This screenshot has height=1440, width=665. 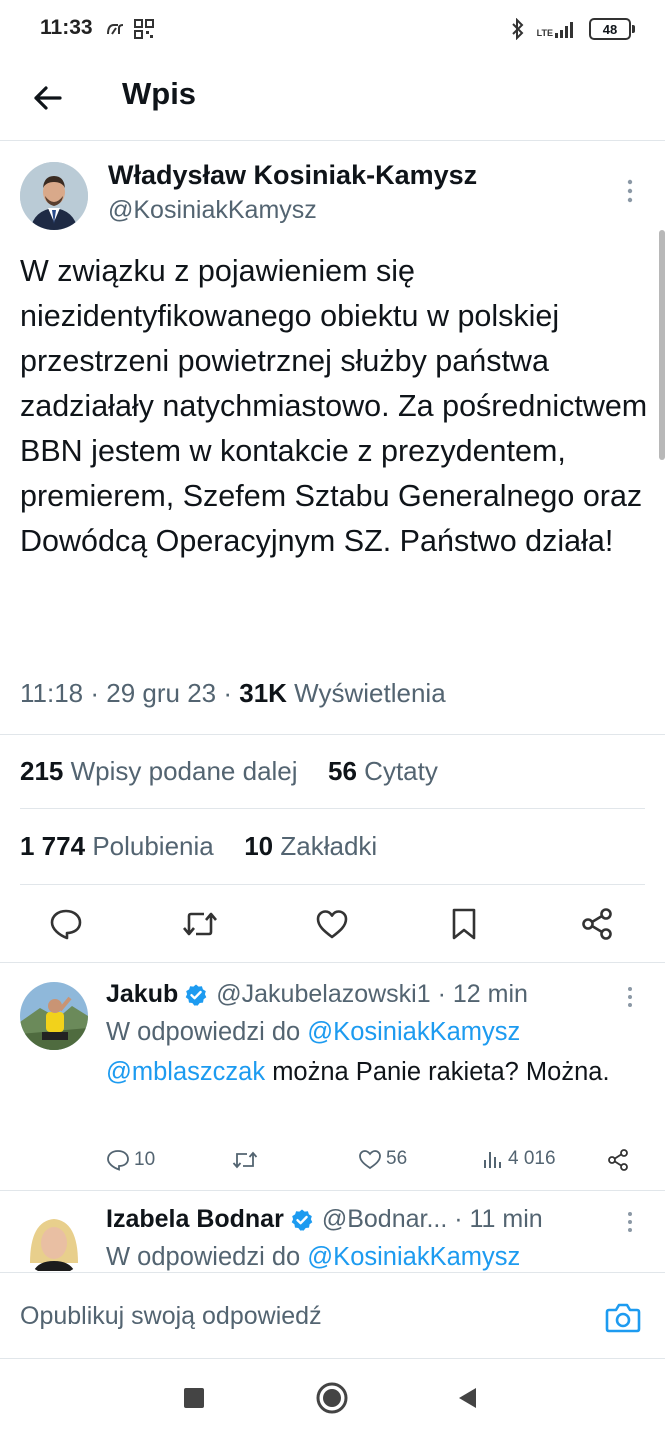 What do you see at coordinates (532, 1158) in the screenshot?
I see `reply-views-count: 4 016` at bounding box center [532, 1158].